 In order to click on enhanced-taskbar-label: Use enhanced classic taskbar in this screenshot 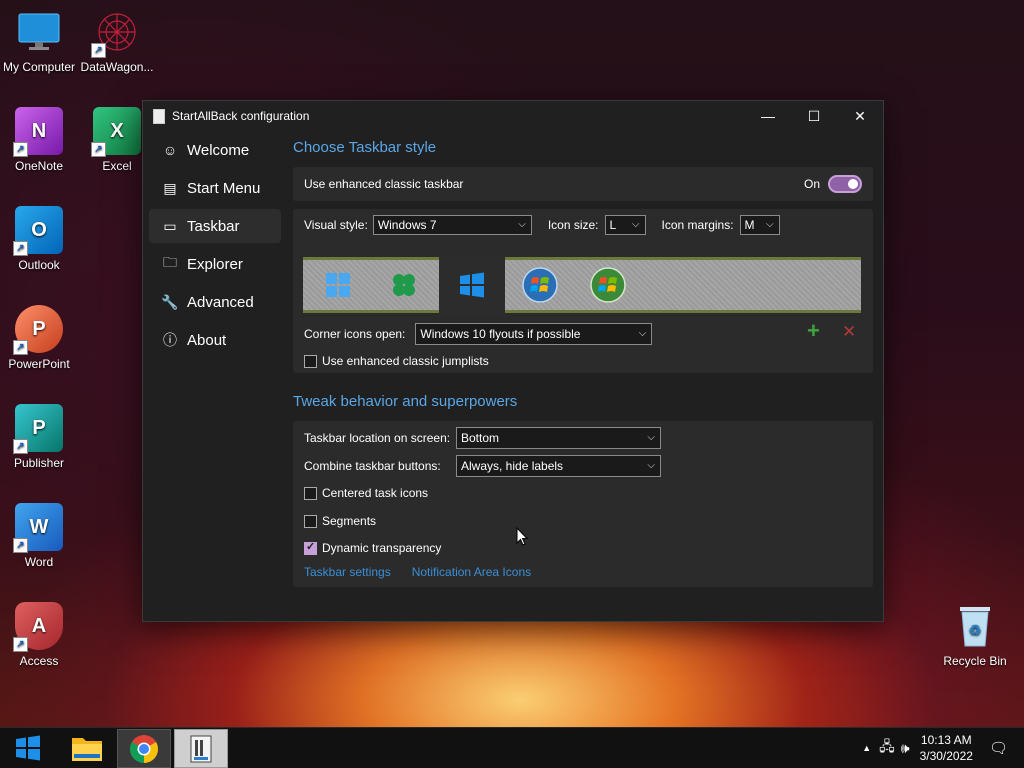, I will do `click(384, 184)`.